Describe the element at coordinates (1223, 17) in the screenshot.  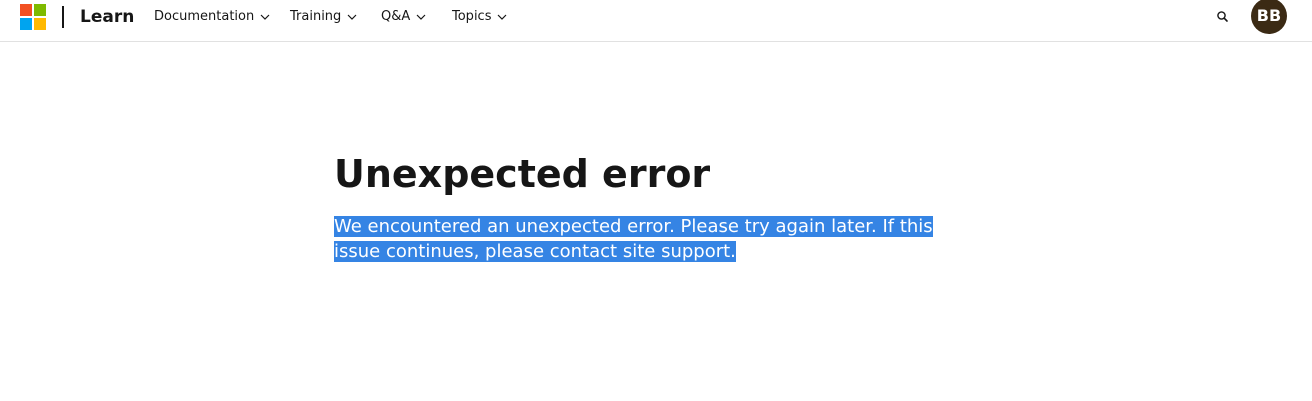
I see `search-icon` at that location.